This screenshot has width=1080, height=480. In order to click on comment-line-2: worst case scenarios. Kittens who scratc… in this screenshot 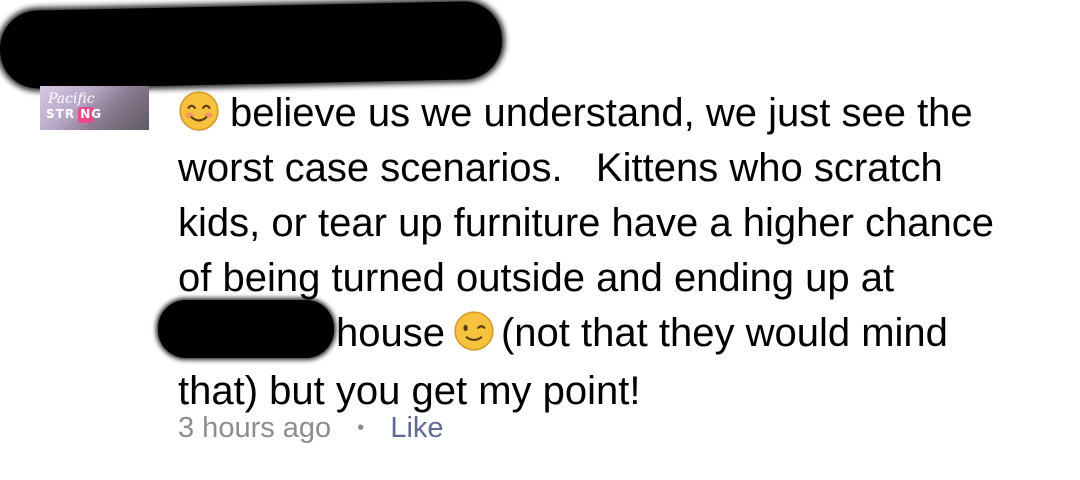, I will do `click(560, 168)`.